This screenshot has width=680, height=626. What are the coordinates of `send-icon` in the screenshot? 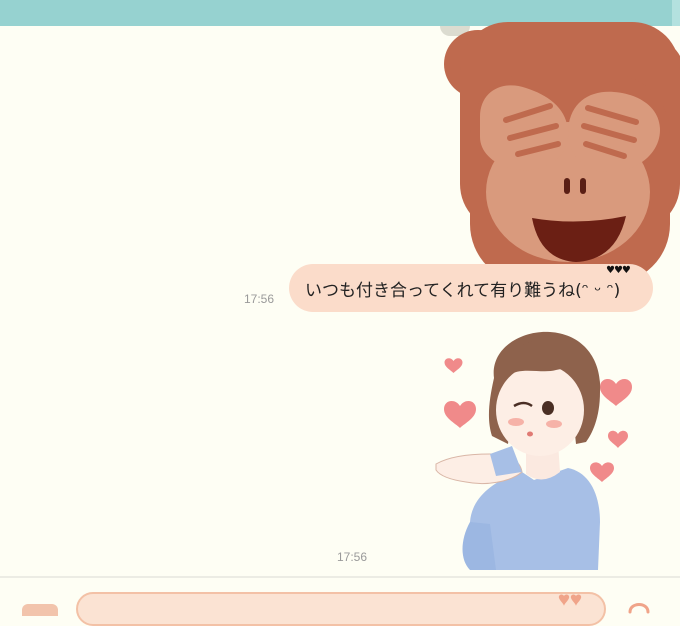 It's located at (639, 606).